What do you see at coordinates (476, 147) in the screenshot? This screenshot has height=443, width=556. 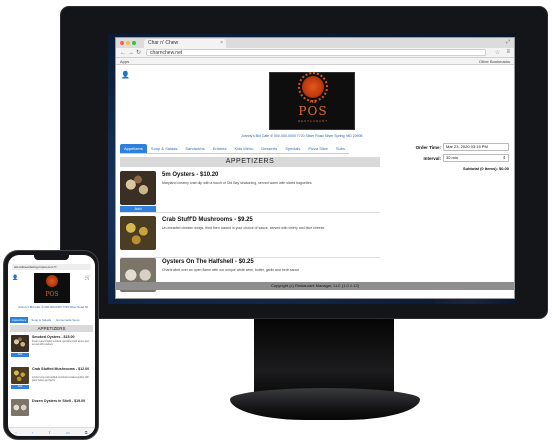 I see `order-time-field: Mar 23, 2020 03:15 PM` at bounding box center [476, 147].